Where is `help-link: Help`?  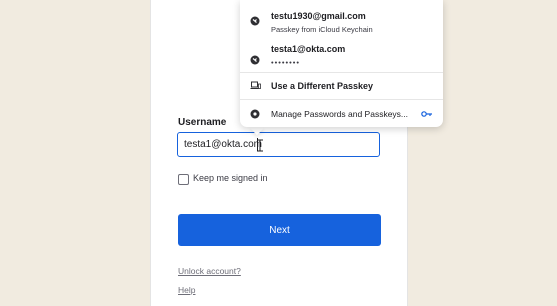
help-link: Help is located at coordinates (186, 290).